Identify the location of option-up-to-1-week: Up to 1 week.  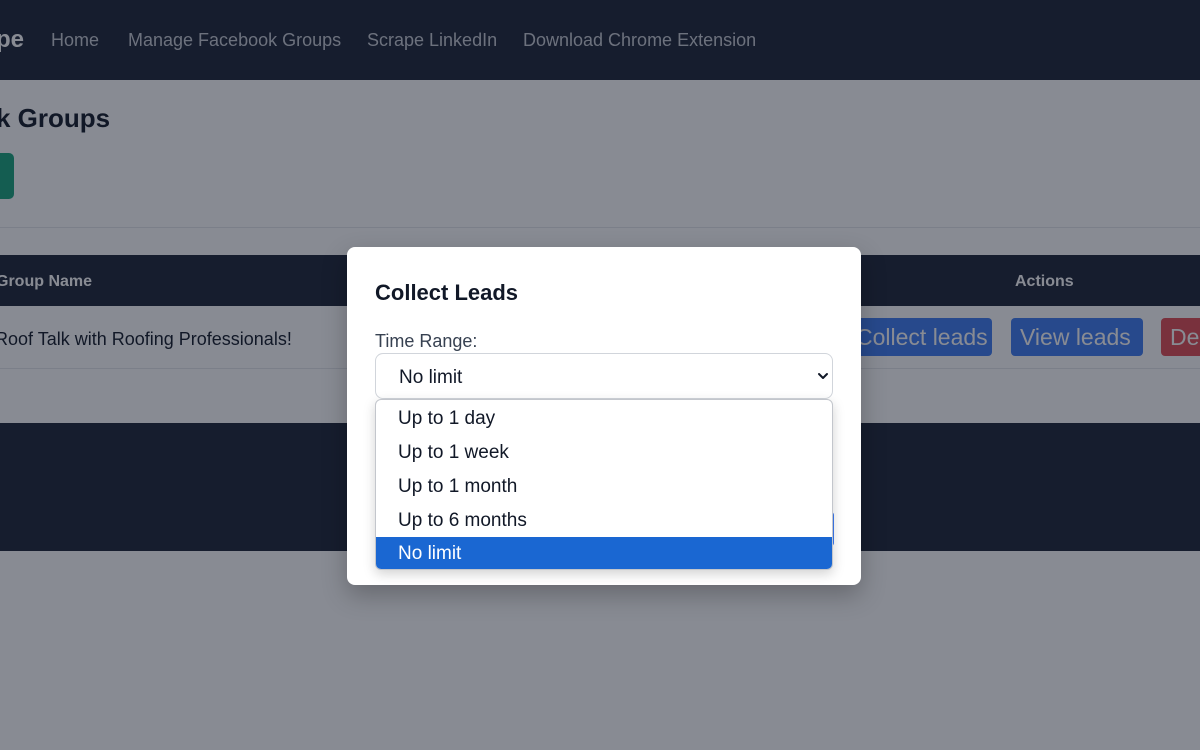
(604, 453).